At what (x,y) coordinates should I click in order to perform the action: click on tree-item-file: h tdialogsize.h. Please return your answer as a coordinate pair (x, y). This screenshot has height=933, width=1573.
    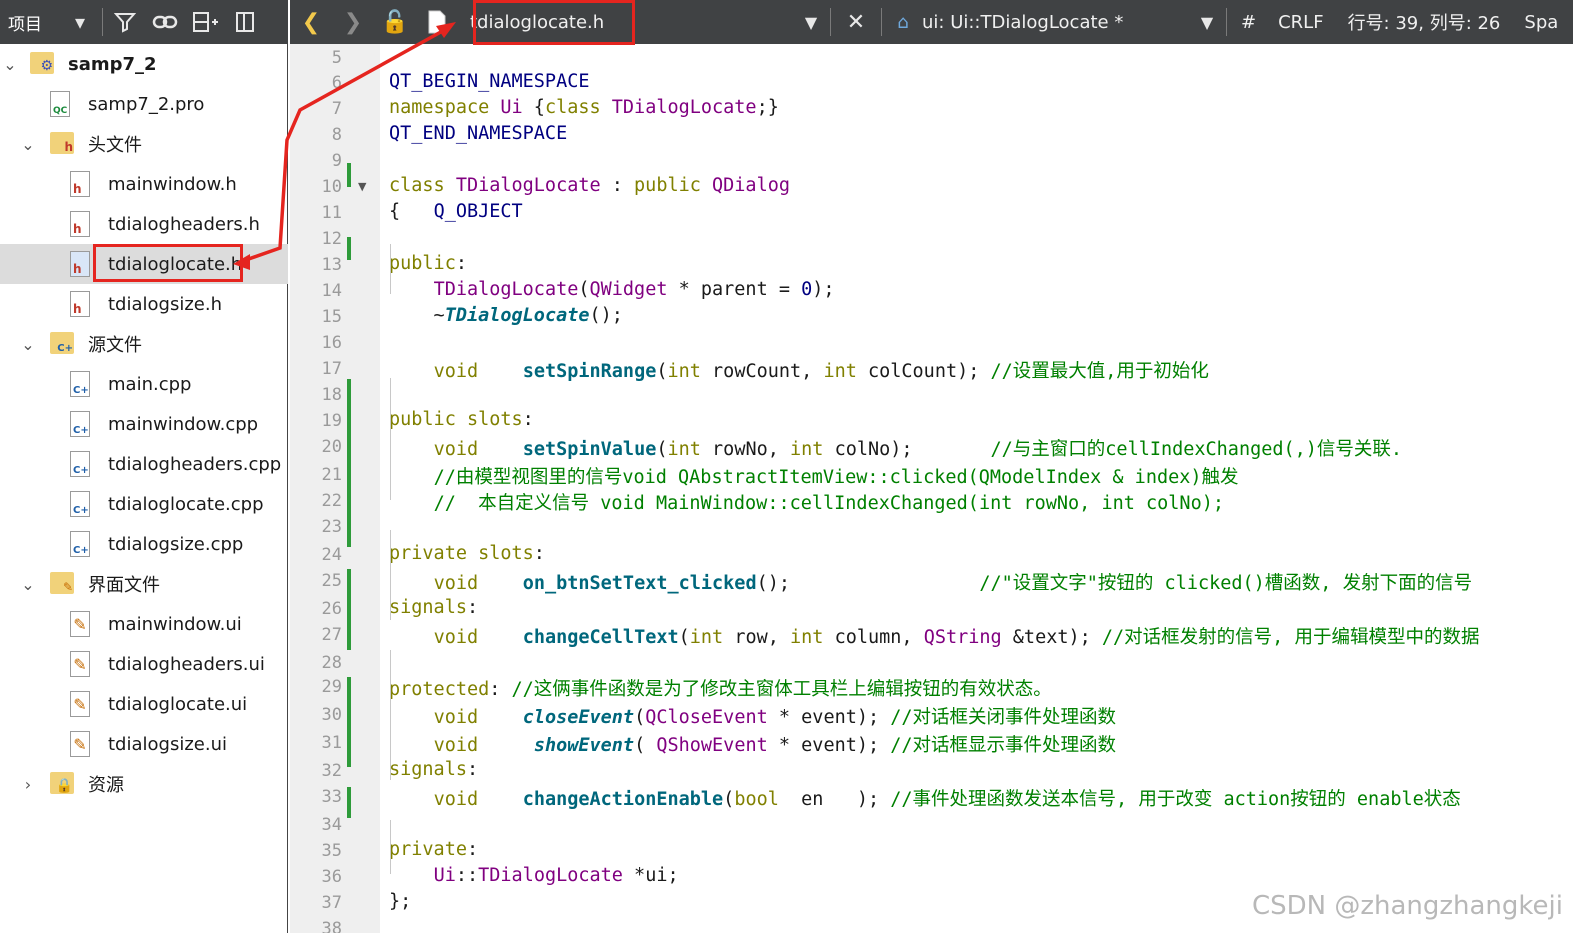
    Looking at the image, I should click on (144, 304).